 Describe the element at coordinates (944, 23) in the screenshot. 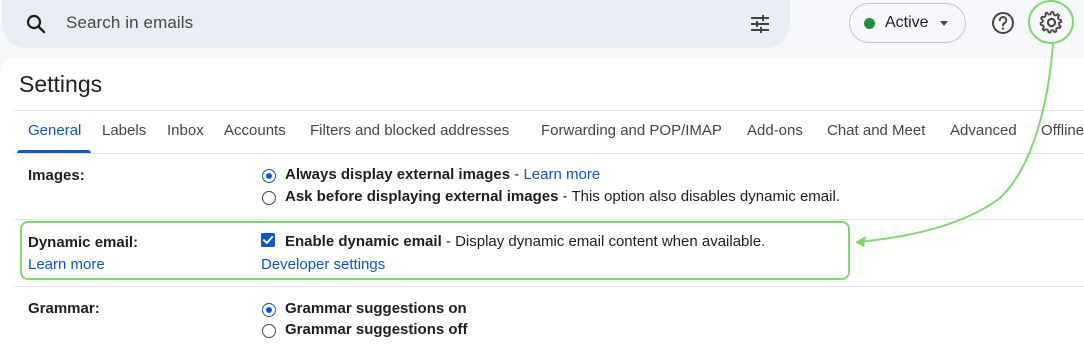

I see `caret-down-icon` at that location.